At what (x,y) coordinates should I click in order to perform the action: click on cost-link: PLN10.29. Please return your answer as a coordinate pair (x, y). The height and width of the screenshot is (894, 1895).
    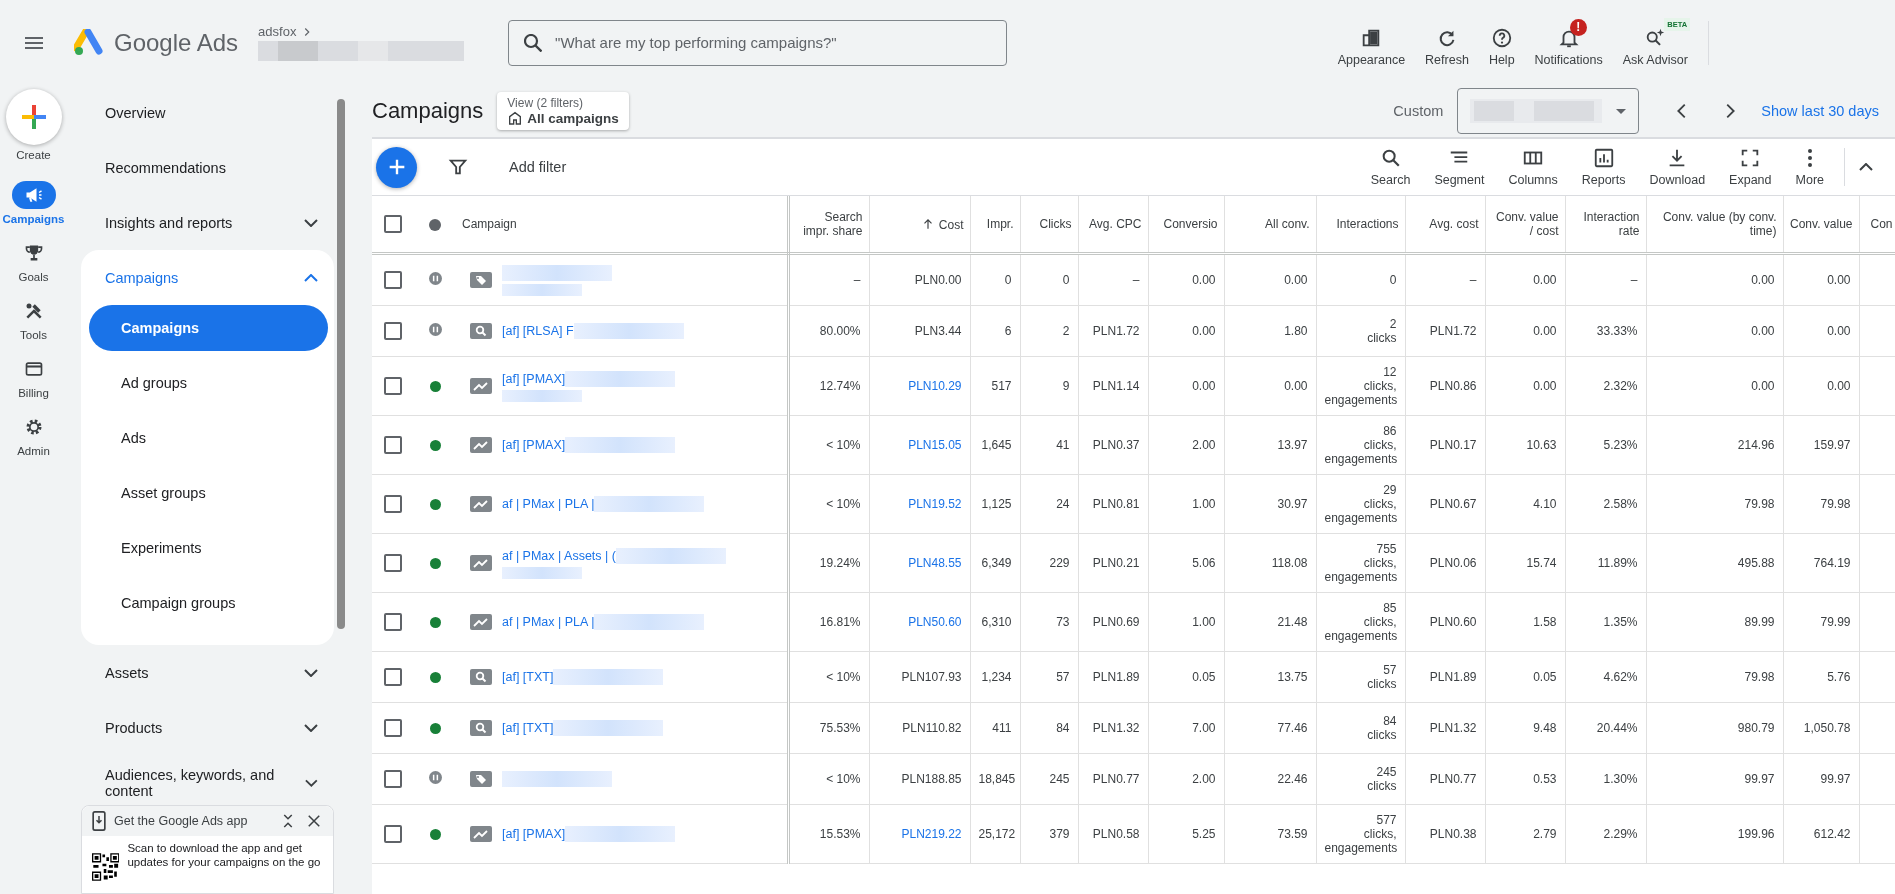
    Looking at the image, I should click on (919, 386).